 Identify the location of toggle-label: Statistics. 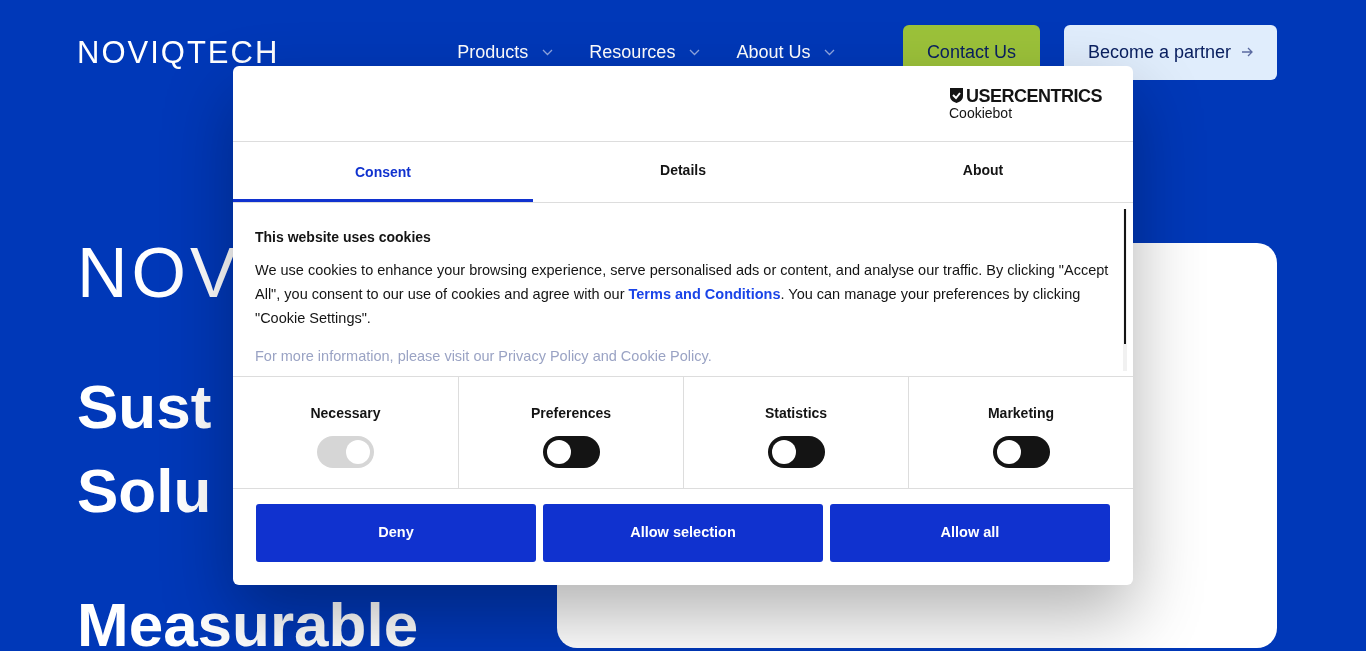
(796, 413).